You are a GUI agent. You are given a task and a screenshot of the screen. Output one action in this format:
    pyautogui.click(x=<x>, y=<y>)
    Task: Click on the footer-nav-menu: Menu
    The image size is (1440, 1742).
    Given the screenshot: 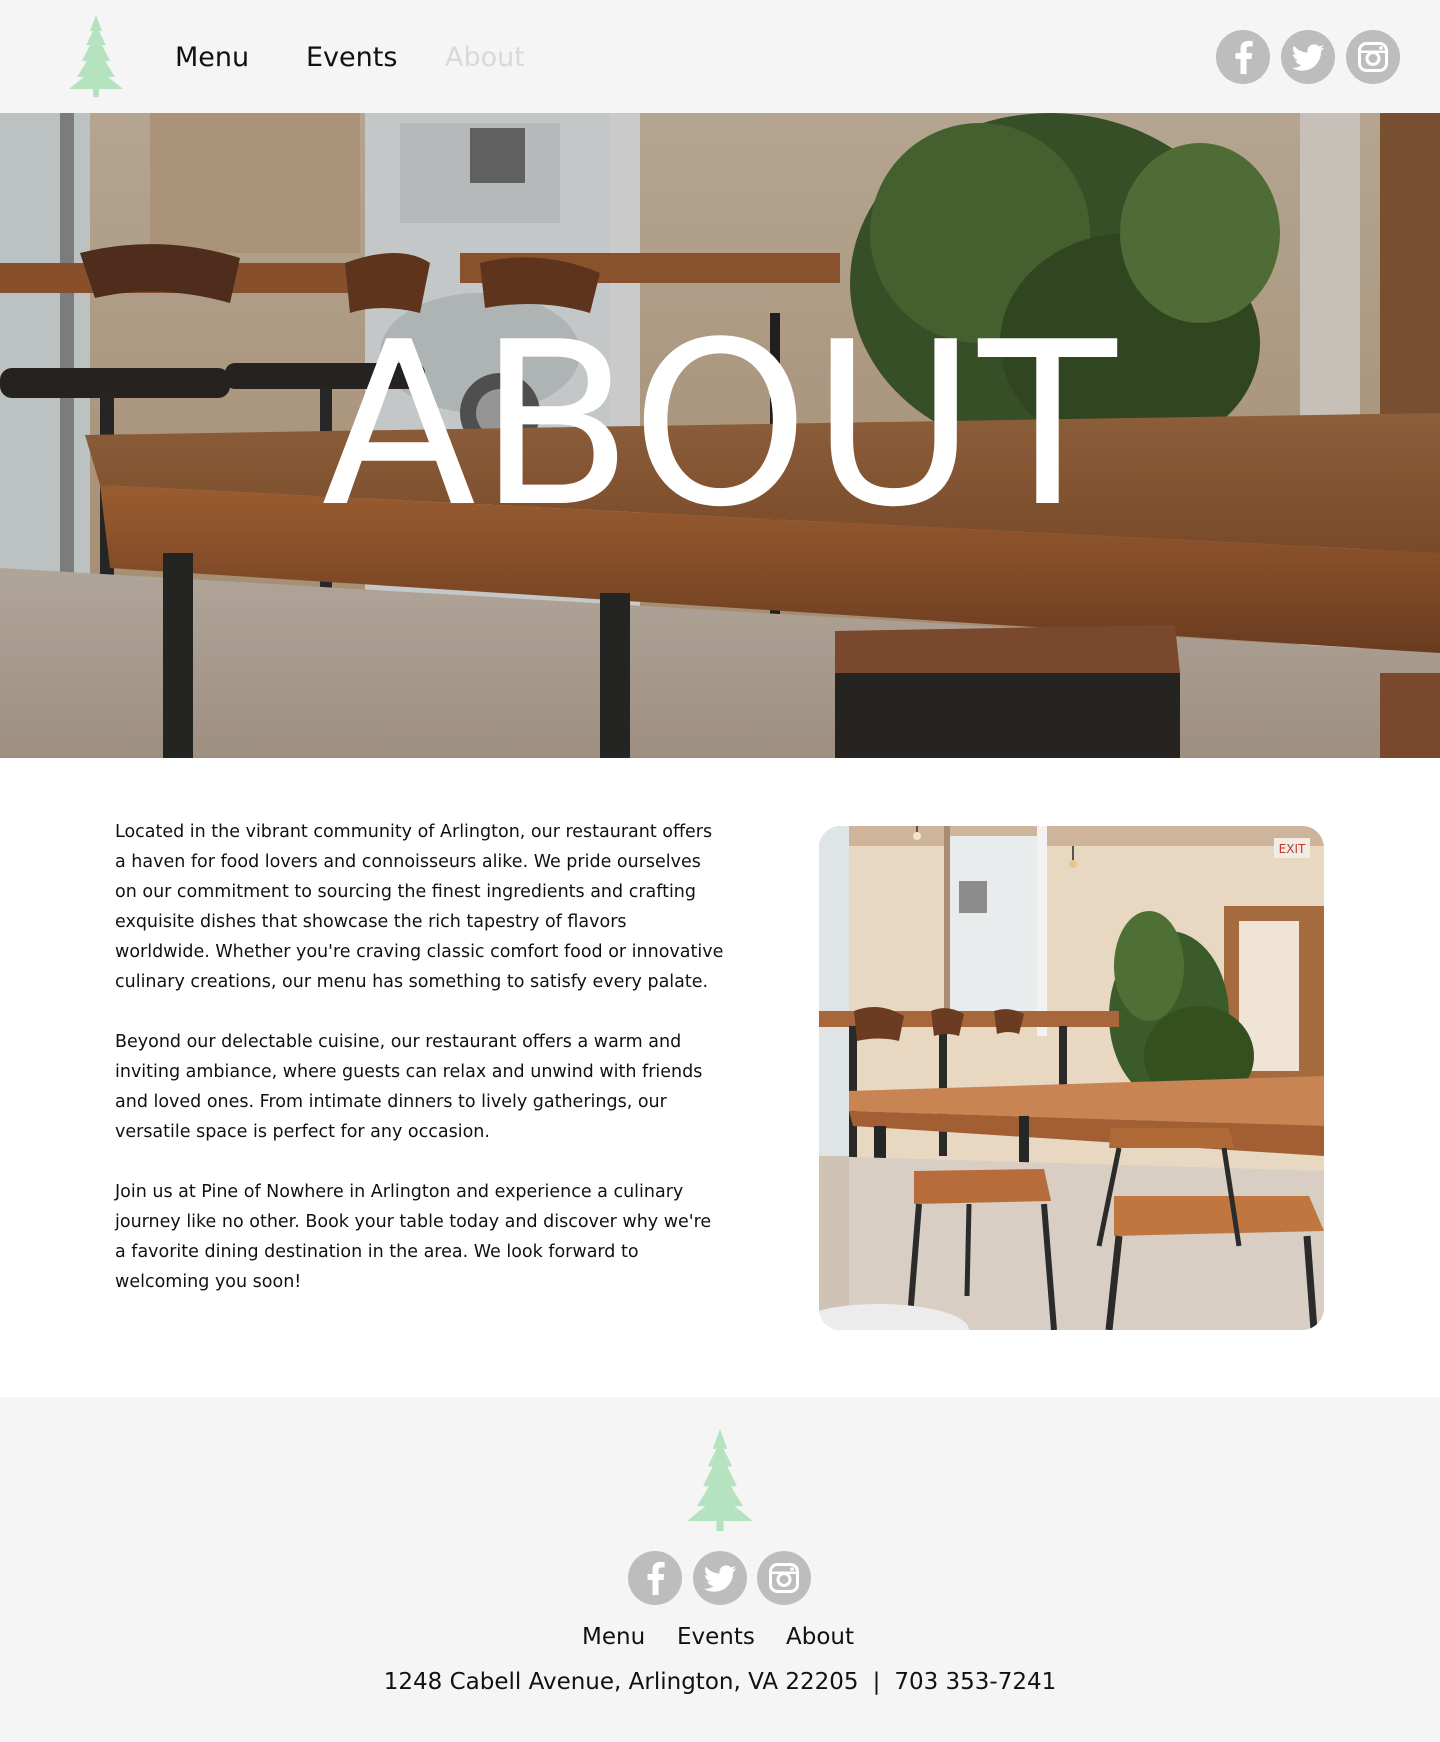 What is the action you would take?
    pyautogui.click(x=613, y=1637)
    